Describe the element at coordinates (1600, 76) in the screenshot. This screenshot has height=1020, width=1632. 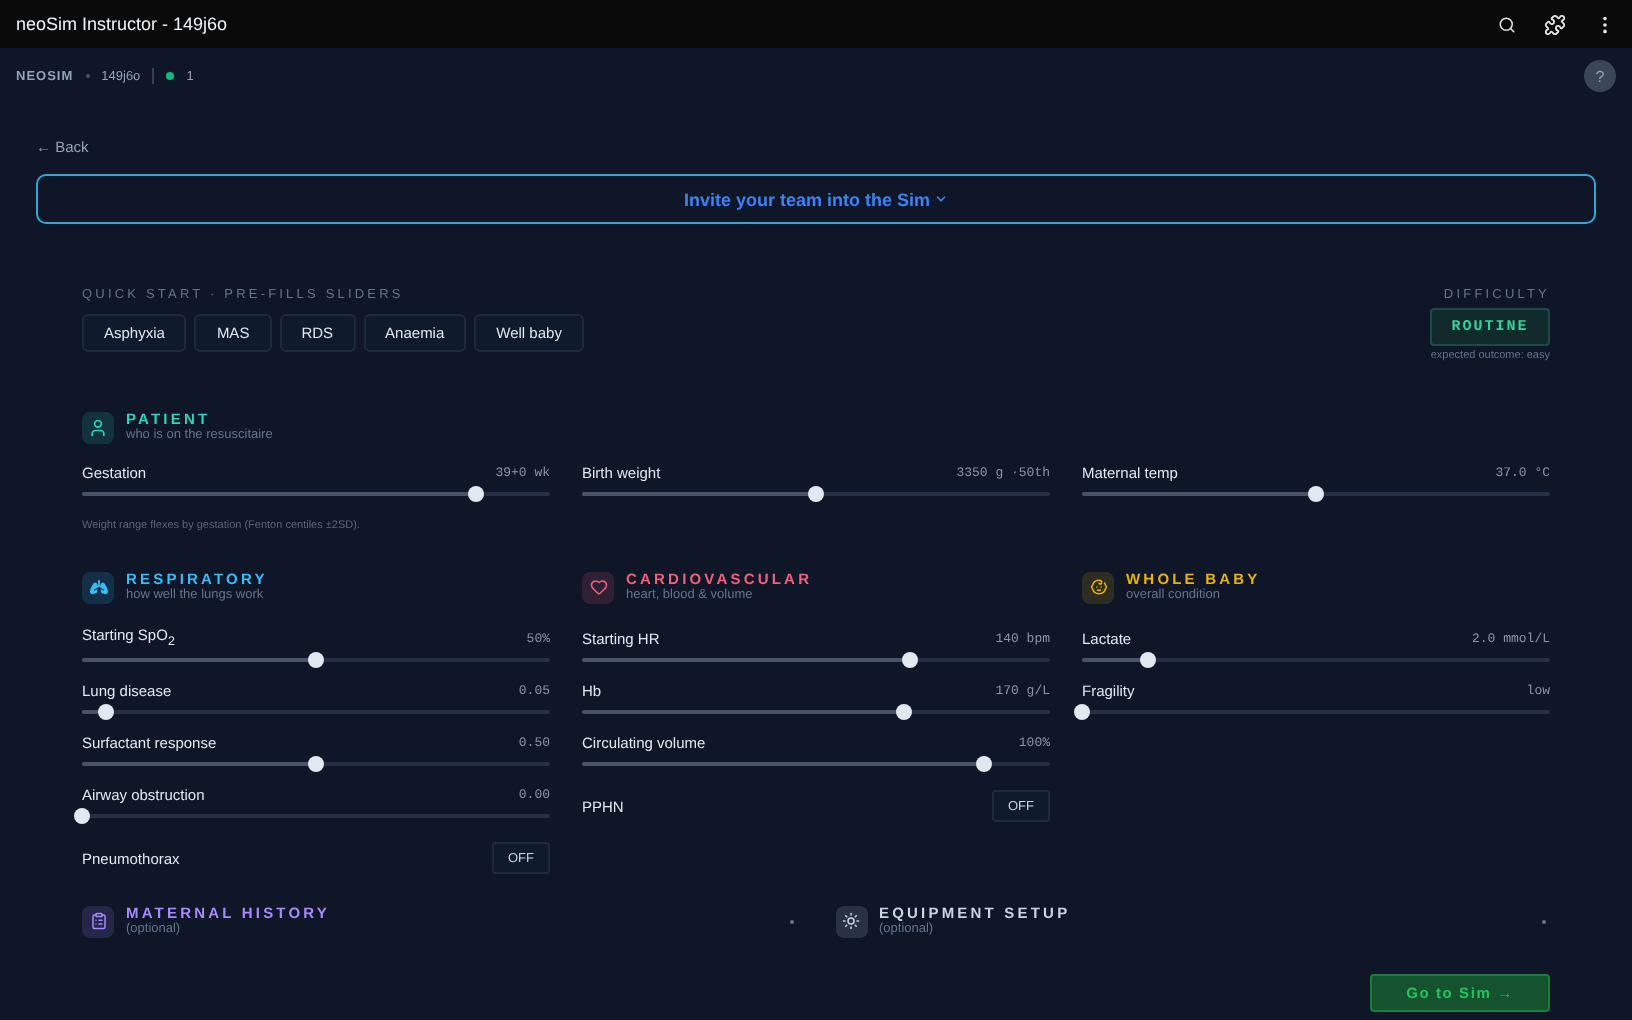
I see `help-button: ?` at that location.